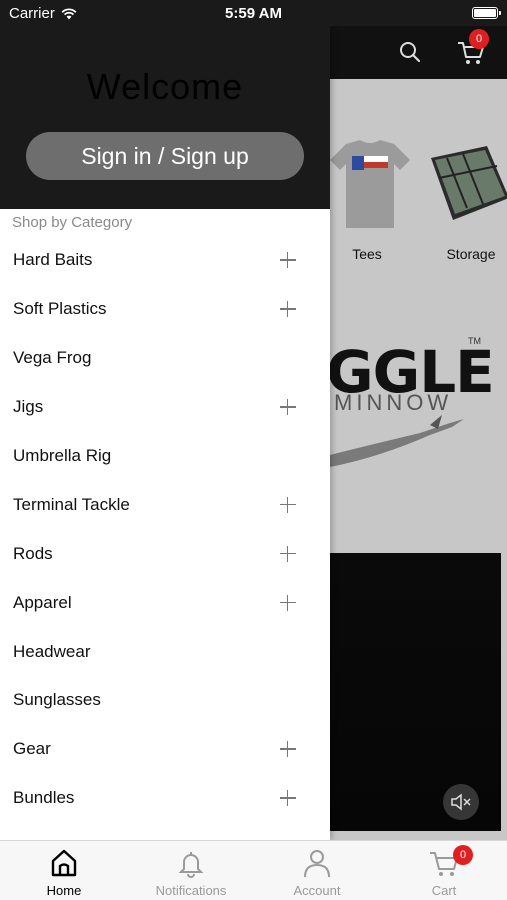 This screenshot has width=507, height=900. What do you see at coordinates (33, 553) in the screenshot?
I see `category-label: Rods` at bounding box center [33, 553].